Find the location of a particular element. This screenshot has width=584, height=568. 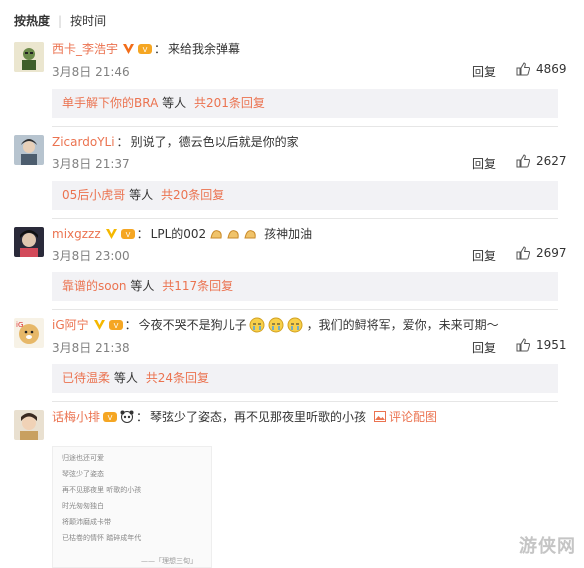

comment-line: iG阿宁 V ： 今夜不哭不是狗儿子 ，我们的鲟将军，爱你，未来可期～ is located at coordinates (275, 324).